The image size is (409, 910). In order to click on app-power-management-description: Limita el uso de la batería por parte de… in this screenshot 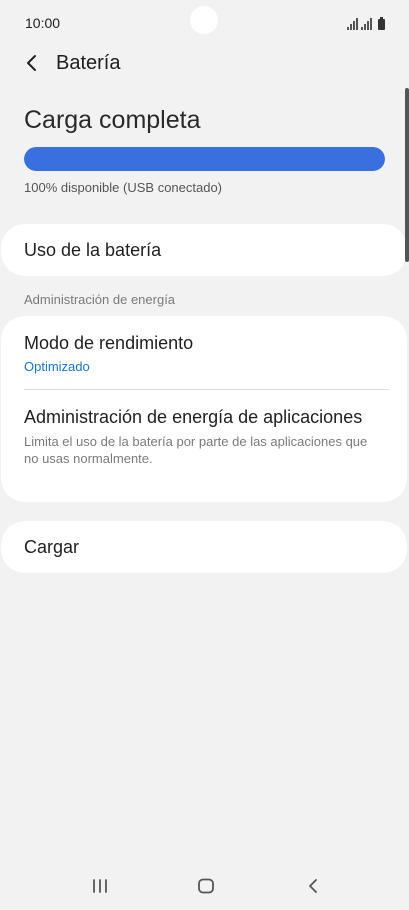, I will do `click(196, 450)`.